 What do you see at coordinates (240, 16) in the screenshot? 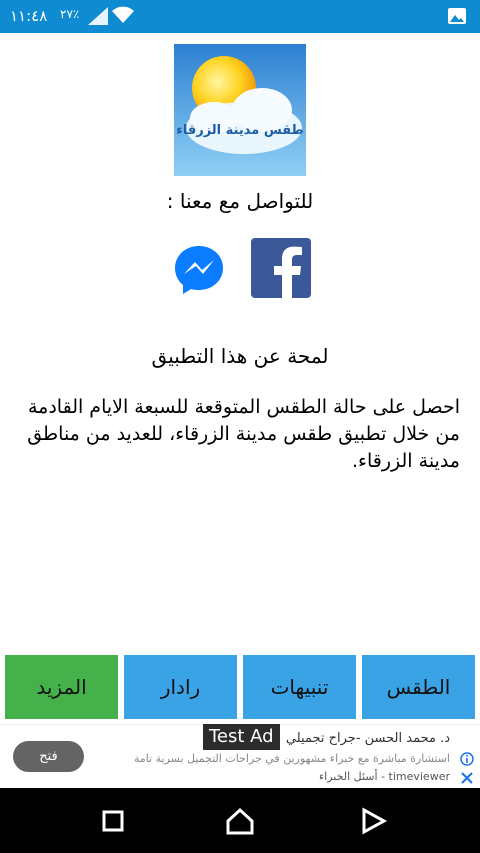
I see `status-bar: ١١:٤٨ ٢٧٪` at bounding box center [240, 16].